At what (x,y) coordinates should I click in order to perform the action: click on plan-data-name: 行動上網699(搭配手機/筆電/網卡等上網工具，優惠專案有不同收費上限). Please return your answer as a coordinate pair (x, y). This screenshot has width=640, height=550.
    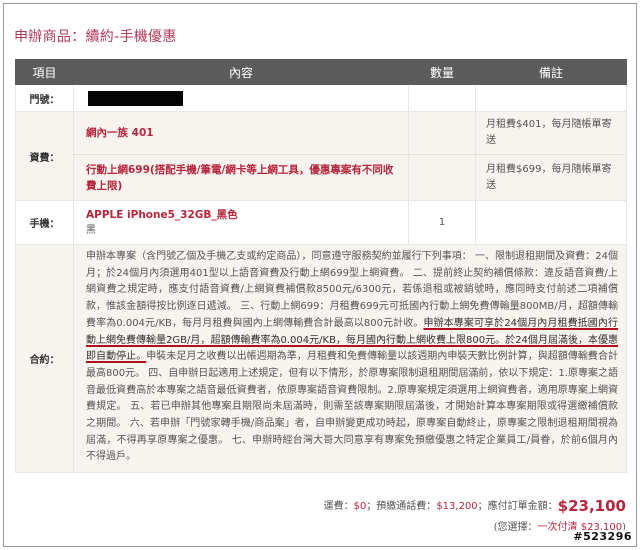
    Looking at the image, I should click on (241, 177).